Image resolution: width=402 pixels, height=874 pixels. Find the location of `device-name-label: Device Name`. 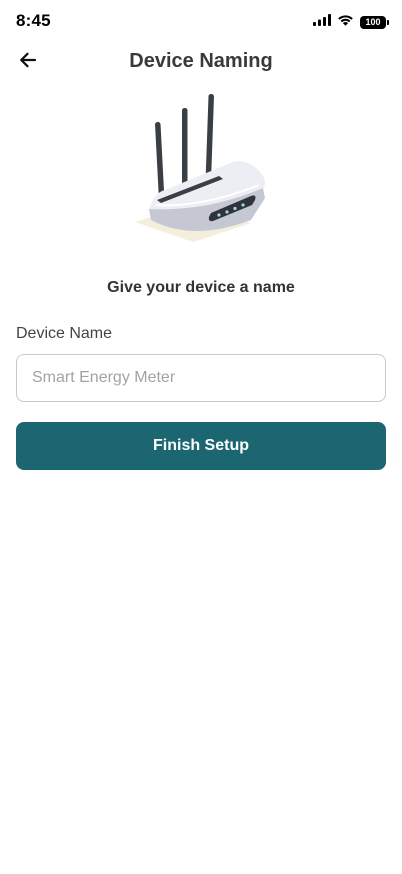

device-name-label: Device Name is located at coordinates (64, 333).